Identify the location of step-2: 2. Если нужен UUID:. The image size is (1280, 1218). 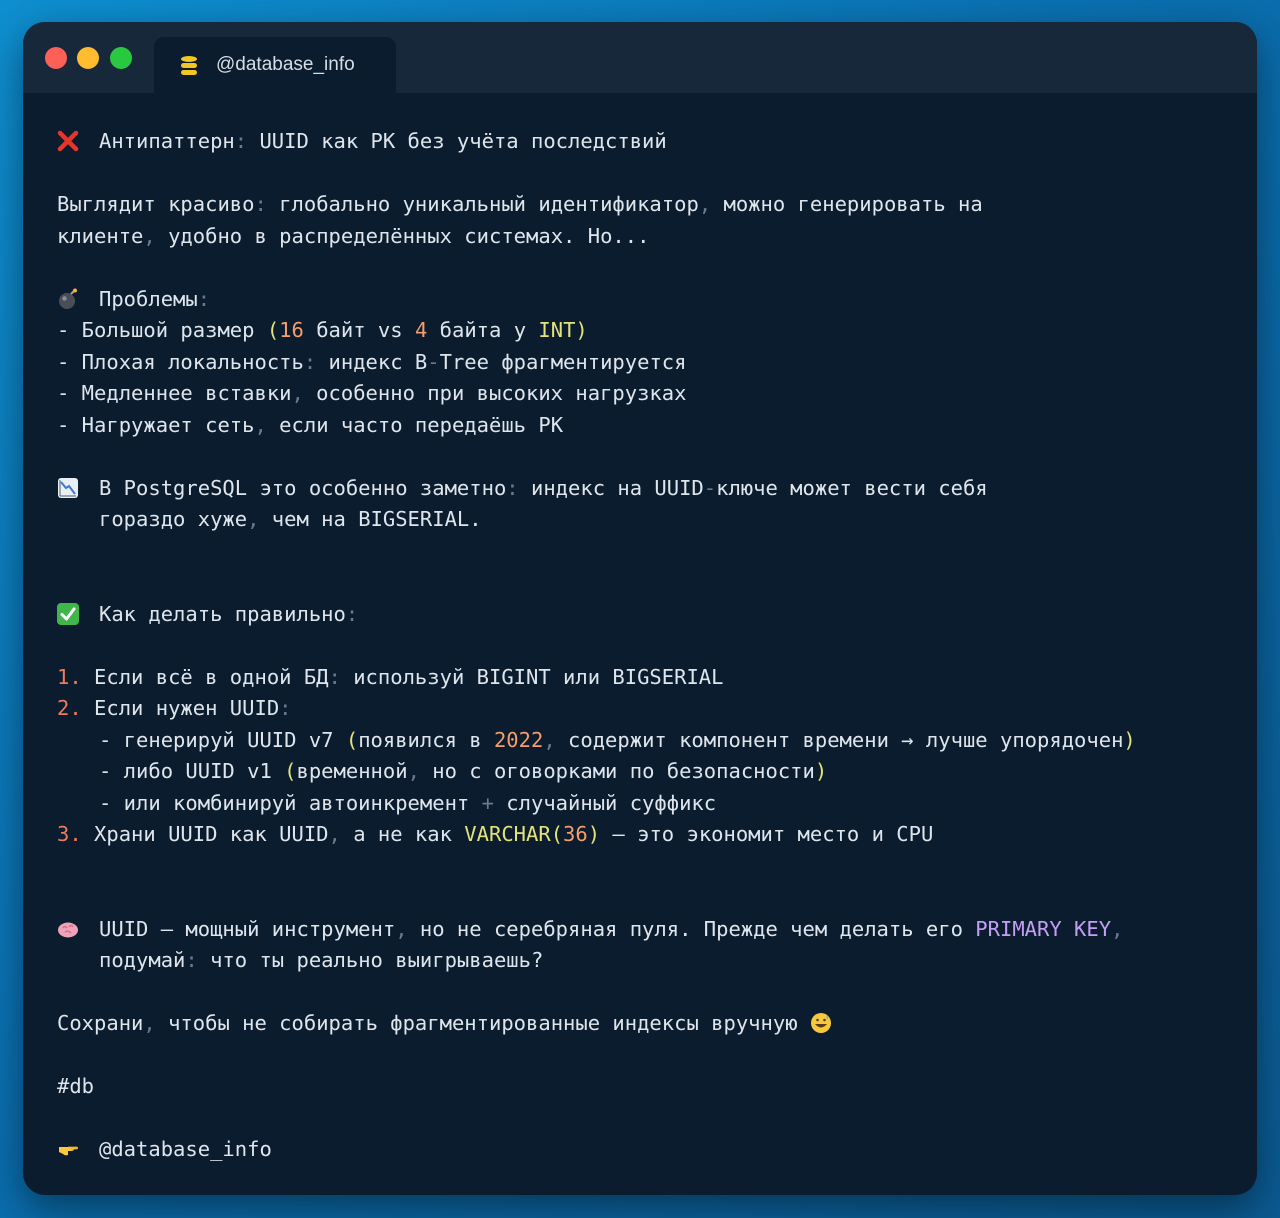
(174, 708).